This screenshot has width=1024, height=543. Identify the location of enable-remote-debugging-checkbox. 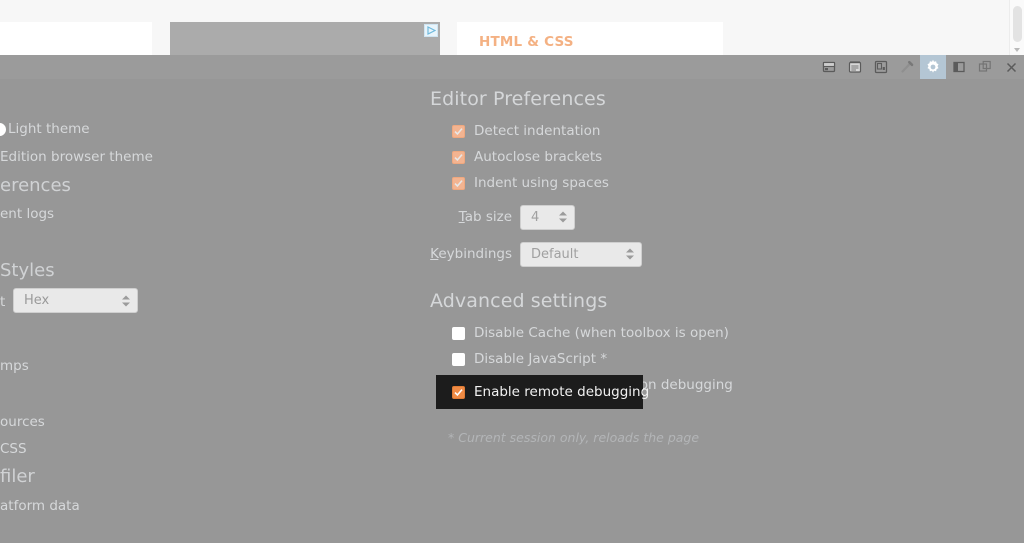
(458, 392).